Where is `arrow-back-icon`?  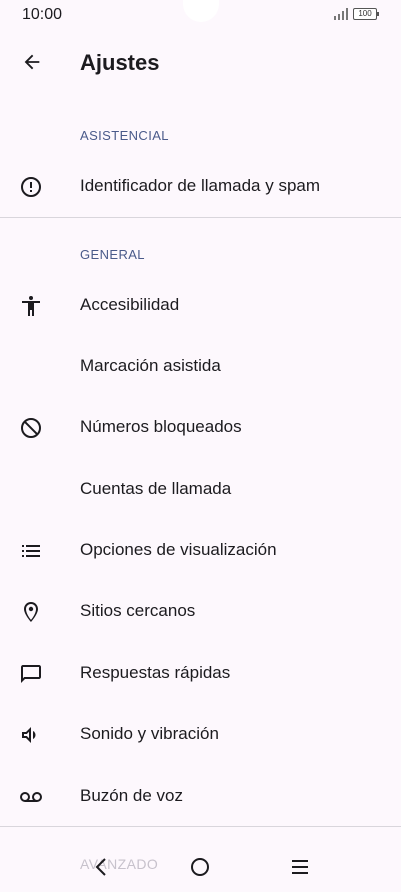
arrow-back-icon is located at coordinates (32, 62).